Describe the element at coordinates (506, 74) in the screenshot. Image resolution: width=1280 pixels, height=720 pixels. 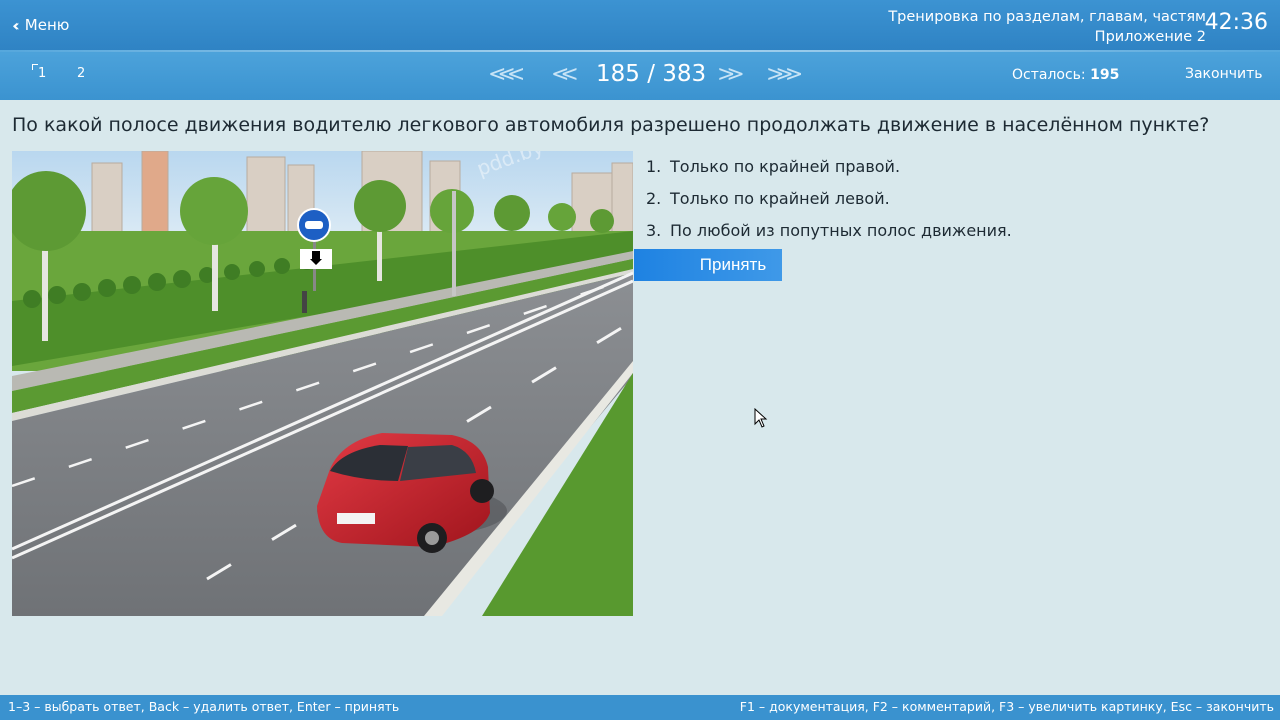
I see `first-question-icon: <<<` at that location.